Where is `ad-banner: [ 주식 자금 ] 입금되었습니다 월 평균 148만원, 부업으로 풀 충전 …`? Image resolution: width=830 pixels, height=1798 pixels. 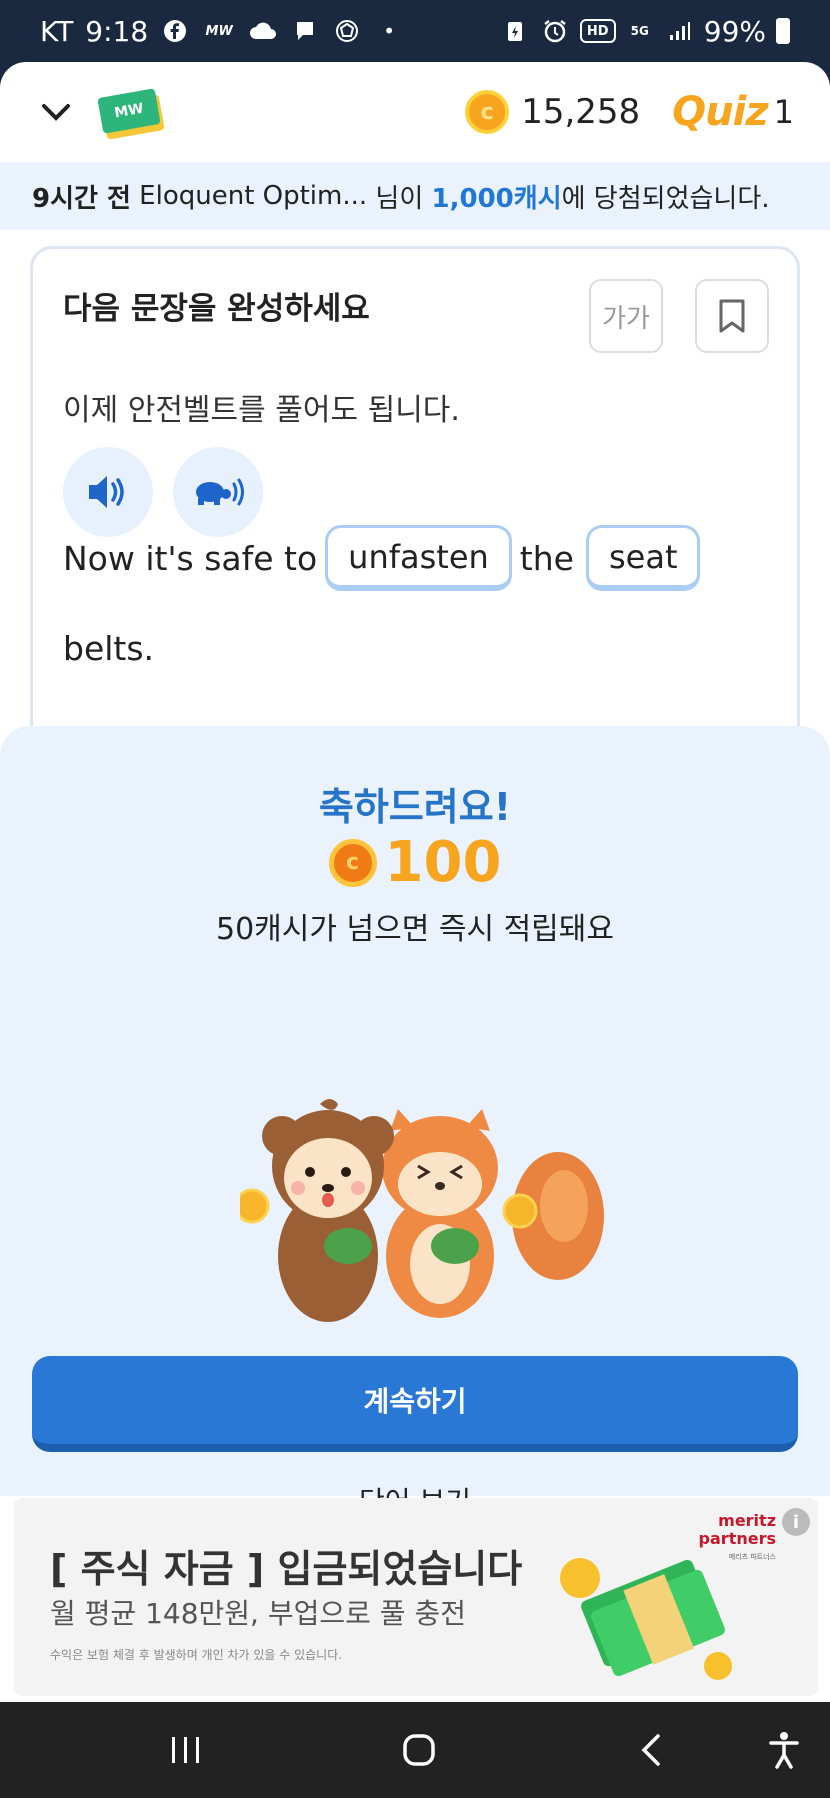 ad-banner: [ 주식 자금 ] 입금되었습니다 월 평균 148만원, 부업으로 풀 충전 … is located at coordinates (416, 1597).